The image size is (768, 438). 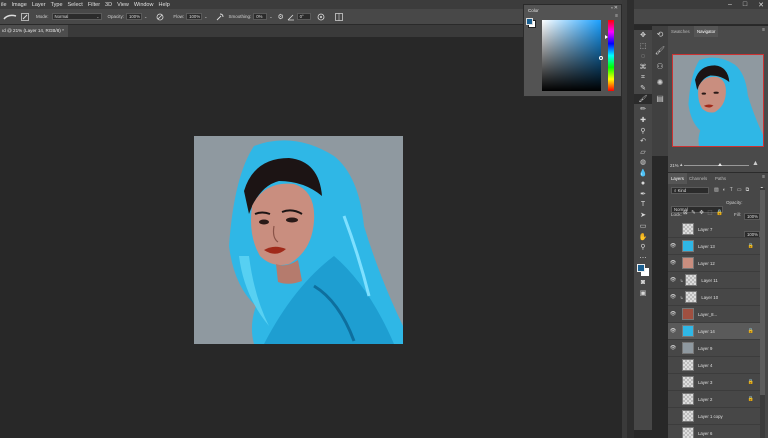 I want to click on color-swatches, so click(x=643, y=270).